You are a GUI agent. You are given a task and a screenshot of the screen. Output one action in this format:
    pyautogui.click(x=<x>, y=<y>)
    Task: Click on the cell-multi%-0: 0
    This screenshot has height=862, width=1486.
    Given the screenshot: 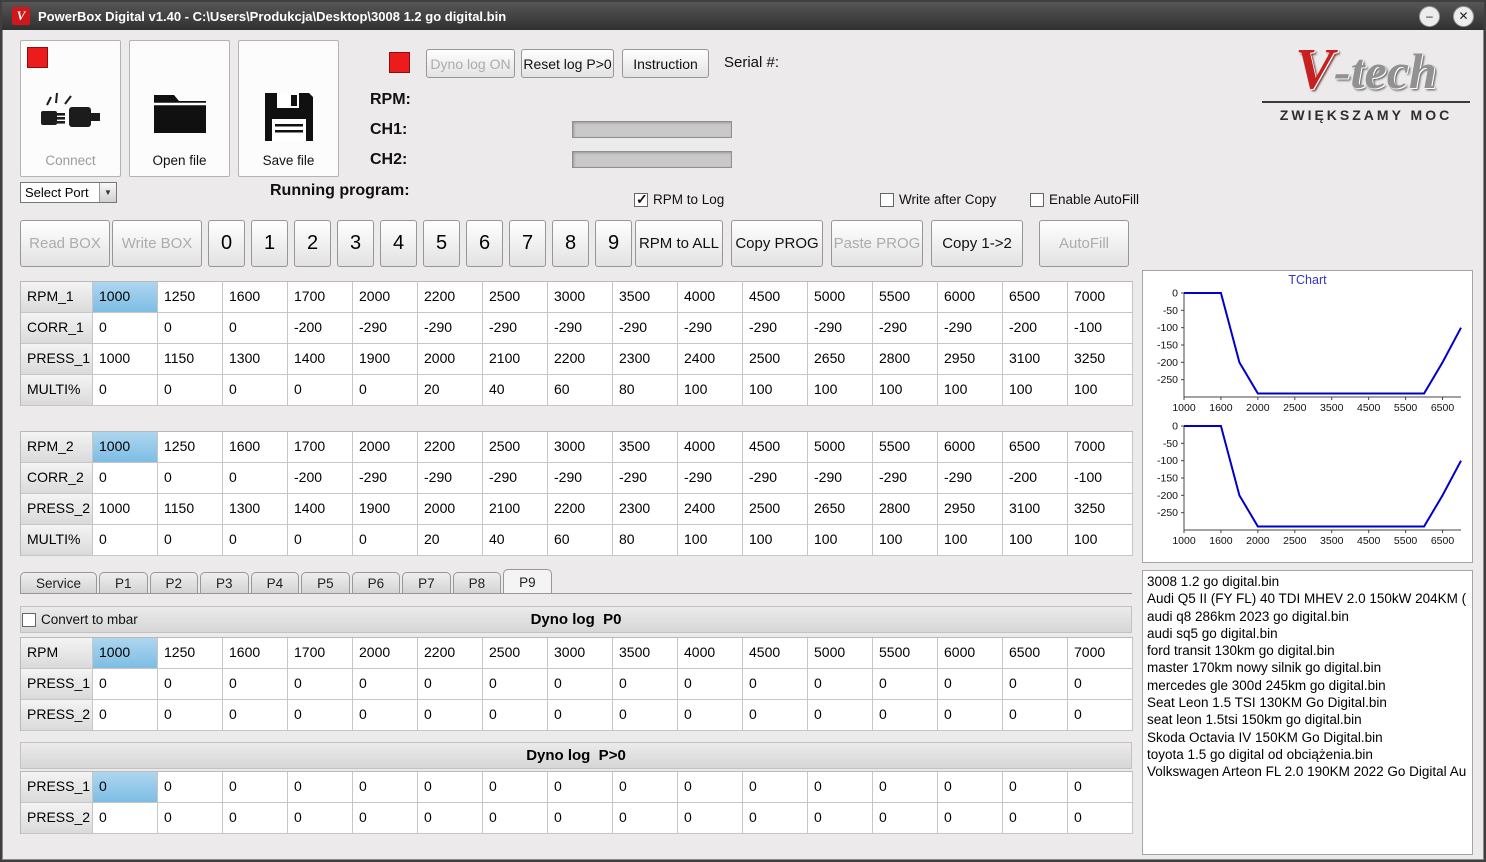 What is the action you would take?
    pyautogui.click(x=125, y=540)
    